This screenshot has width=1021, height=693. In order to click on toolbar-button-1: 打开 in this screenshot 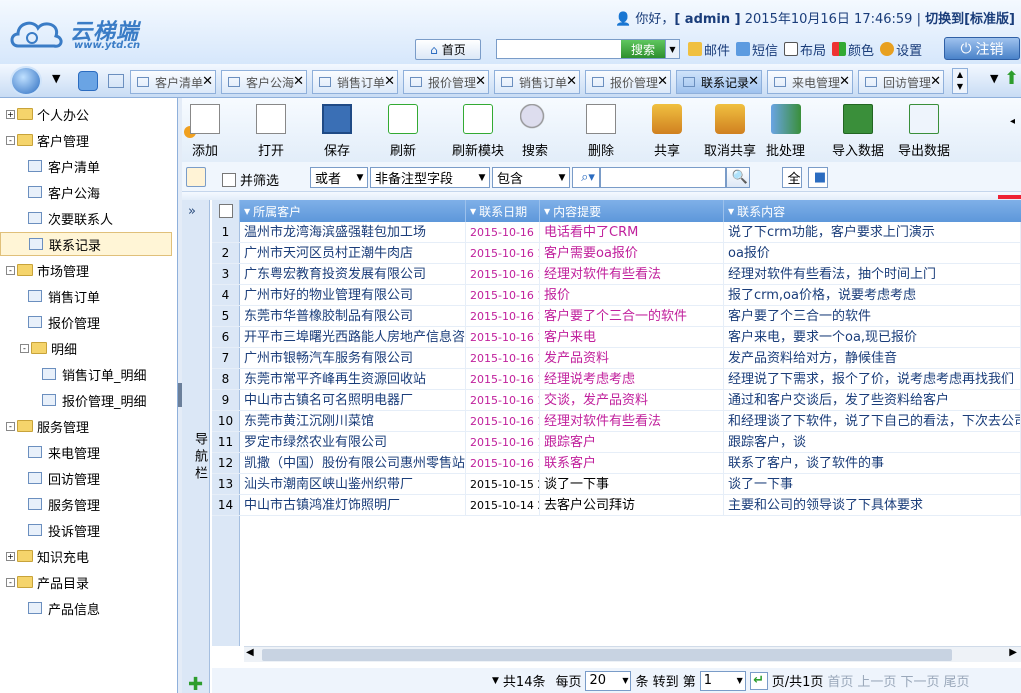, I will do `click(271, 131)`.